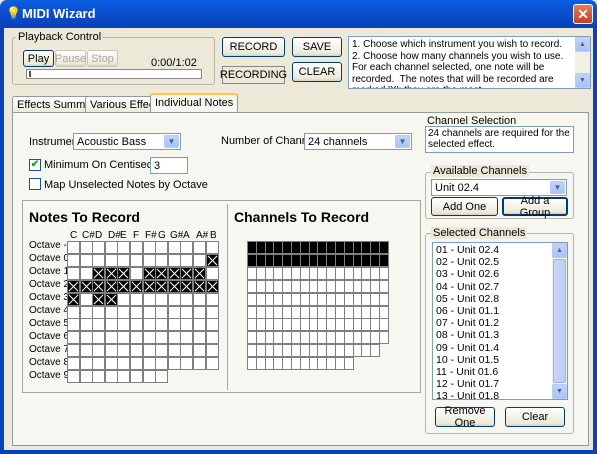  Describe the element at coordinates (493, 360) in the screenshot. I see `selected-channel-item: 10 - Unit 01.5` at that location.